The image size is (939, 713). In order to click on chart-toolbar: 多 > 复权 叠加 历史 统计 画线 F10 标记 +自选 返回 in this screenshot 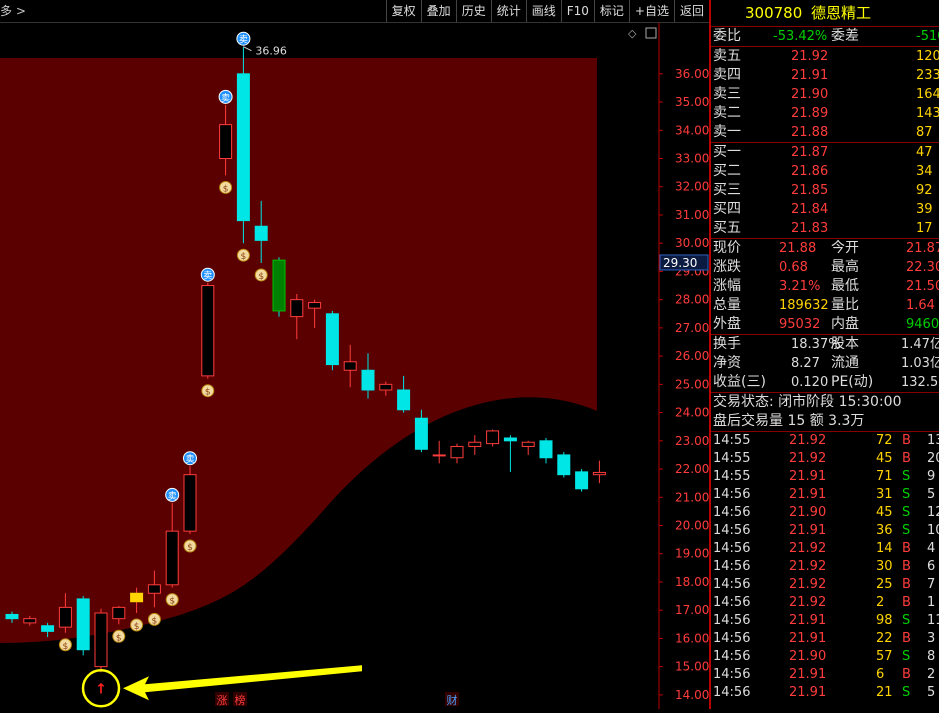, I will do `click(354, 11)`.